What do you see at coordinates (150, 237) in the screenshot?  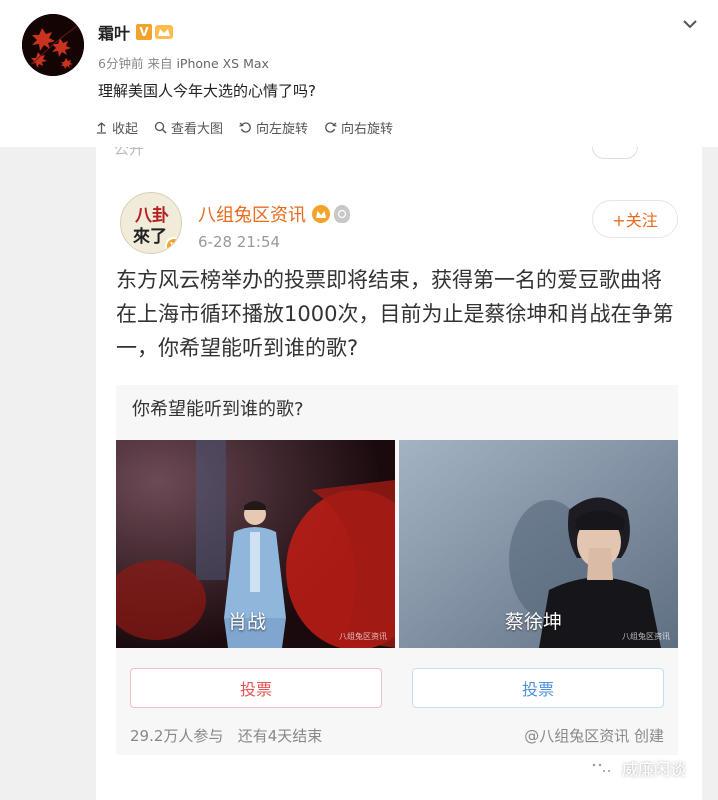 I see `avatar-logo-bottom: 來了` at bounding box center [150, 237].